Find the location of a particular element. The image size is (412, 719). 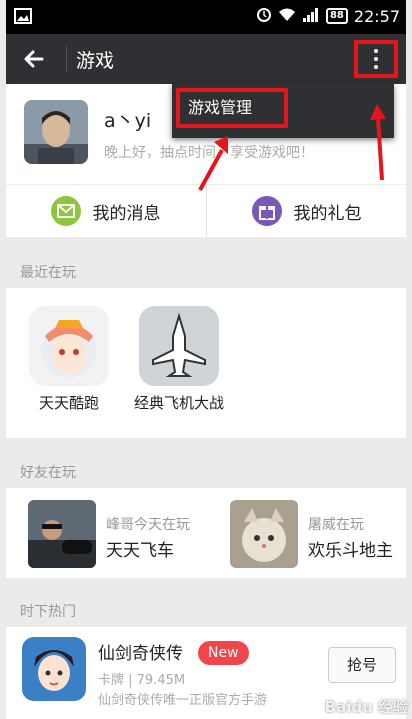

section-title-friends: 好友在玩 is located at coordinates (48, 473).